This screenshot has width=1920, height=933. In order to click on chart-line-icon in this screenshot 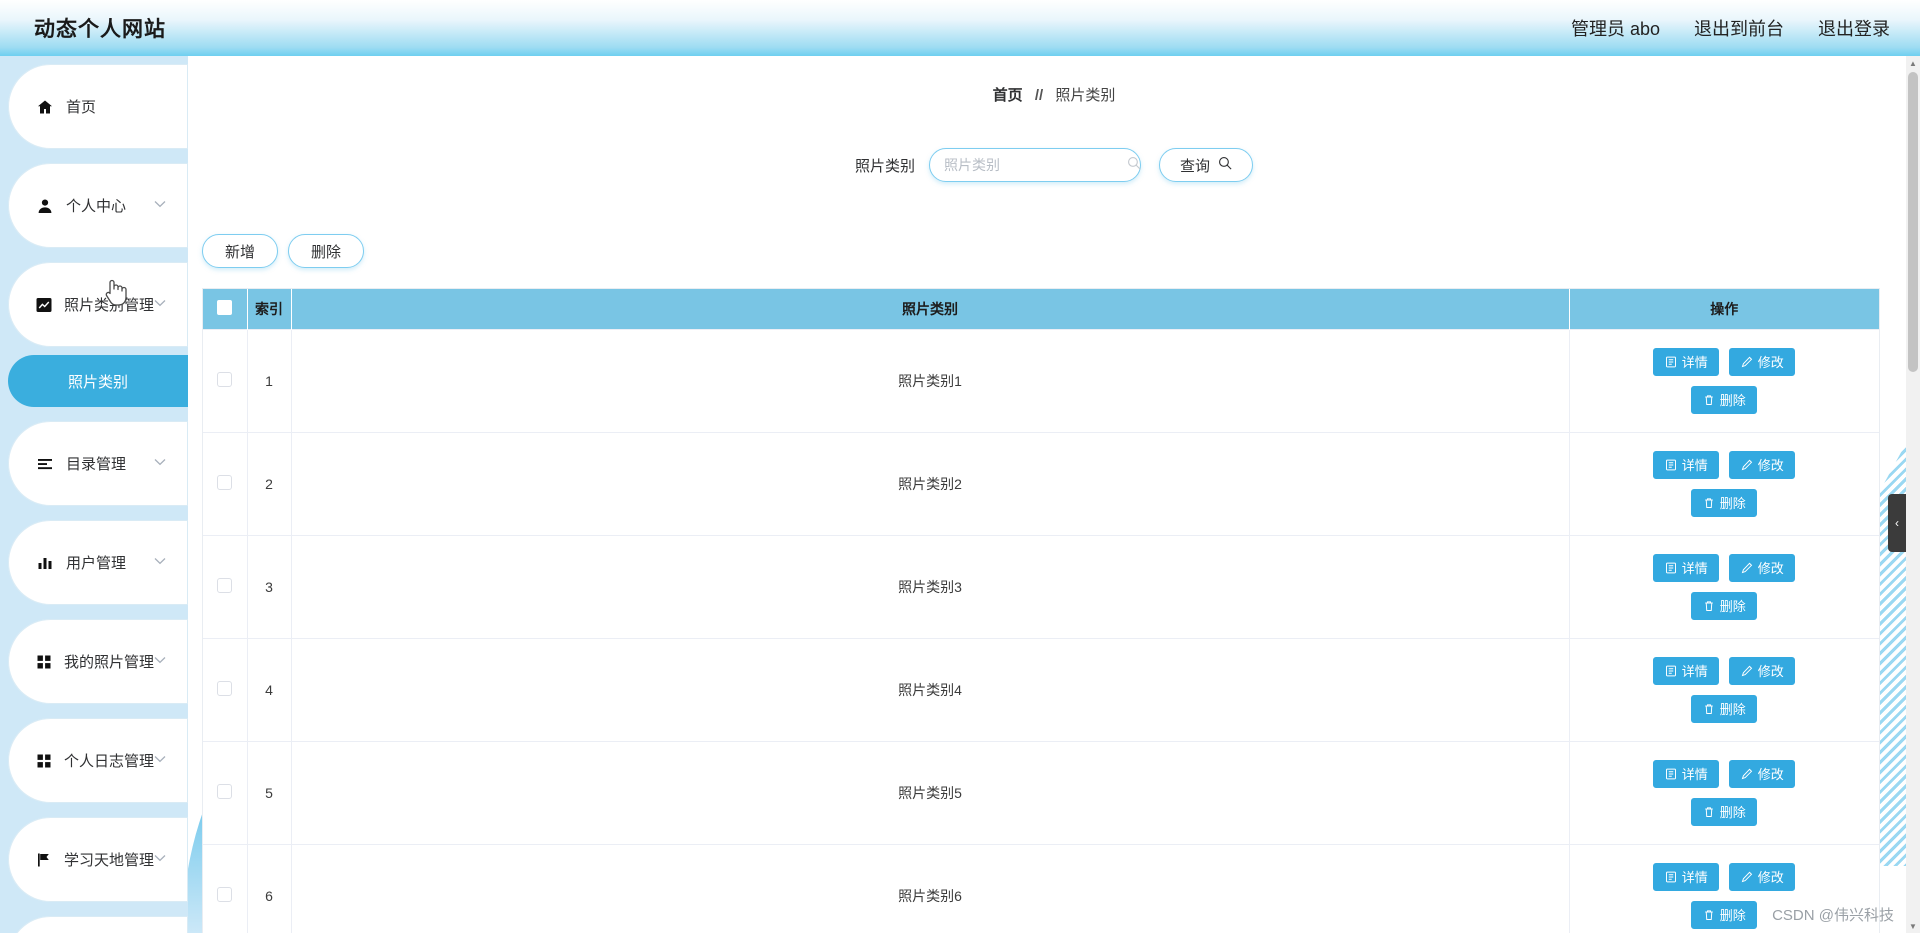, I will do `click(44, 305)`.